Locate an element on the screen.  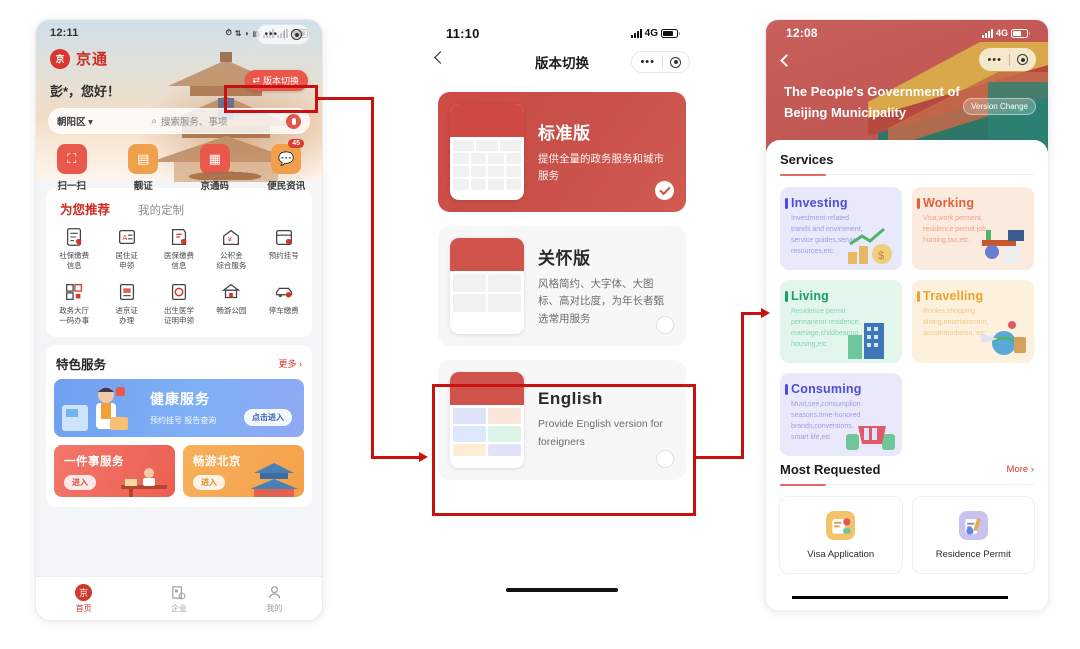
featured-more-link: 更多 › is located at coordinates (291, 363).